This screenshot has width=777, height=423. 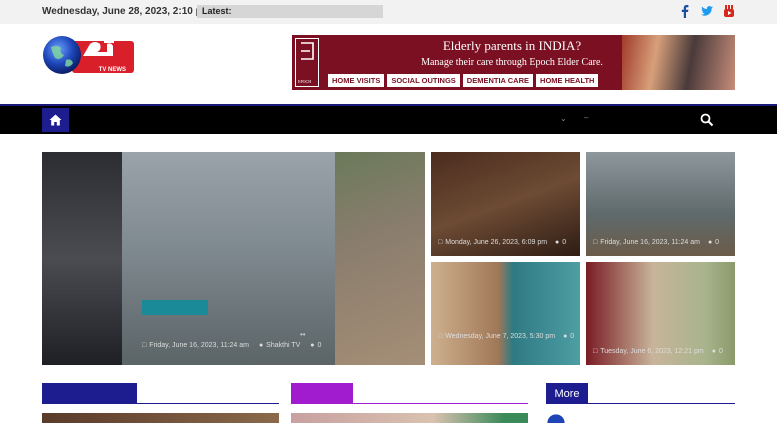 I want to click on post-meta: □ Monday, June 26, 2023, 6:09 pm ● 0, so click(x=502, y=242).